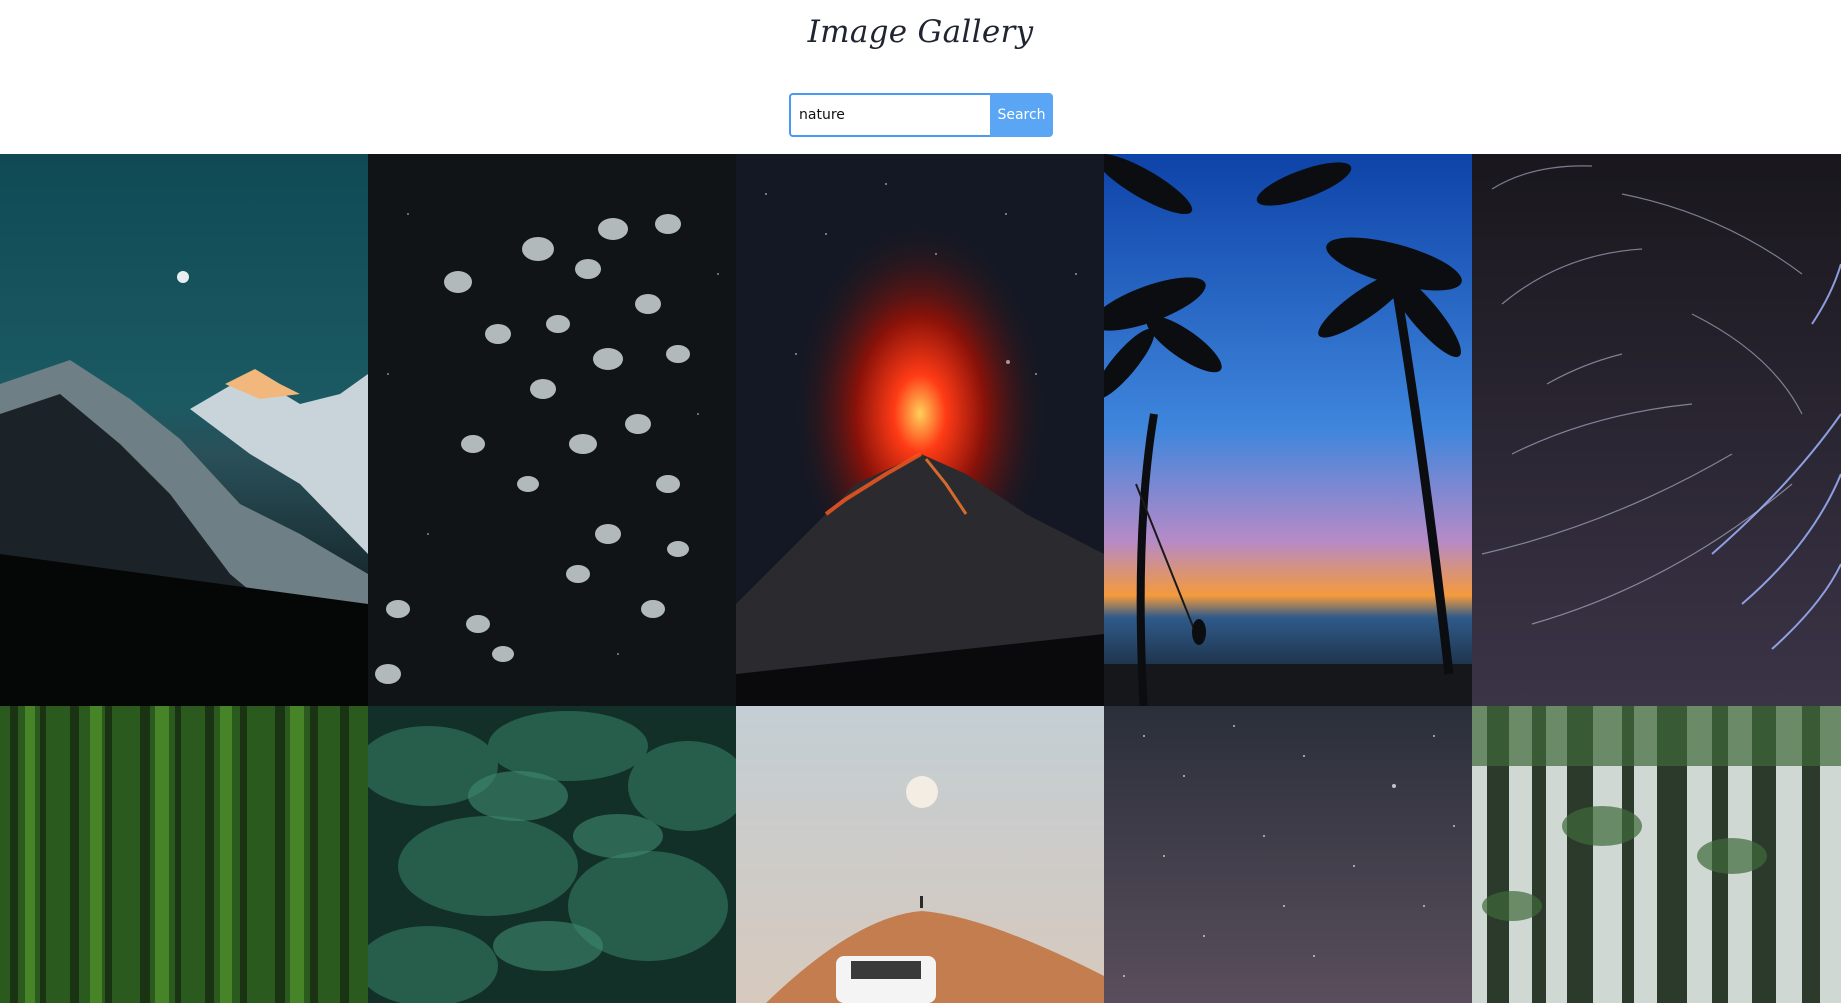 This screenshot has width=1841, height=1003. What do you see at coordinates (552, 430) in the screenshot?
I see `gallery-image-jellyfish` at bounding box center [552, 430].